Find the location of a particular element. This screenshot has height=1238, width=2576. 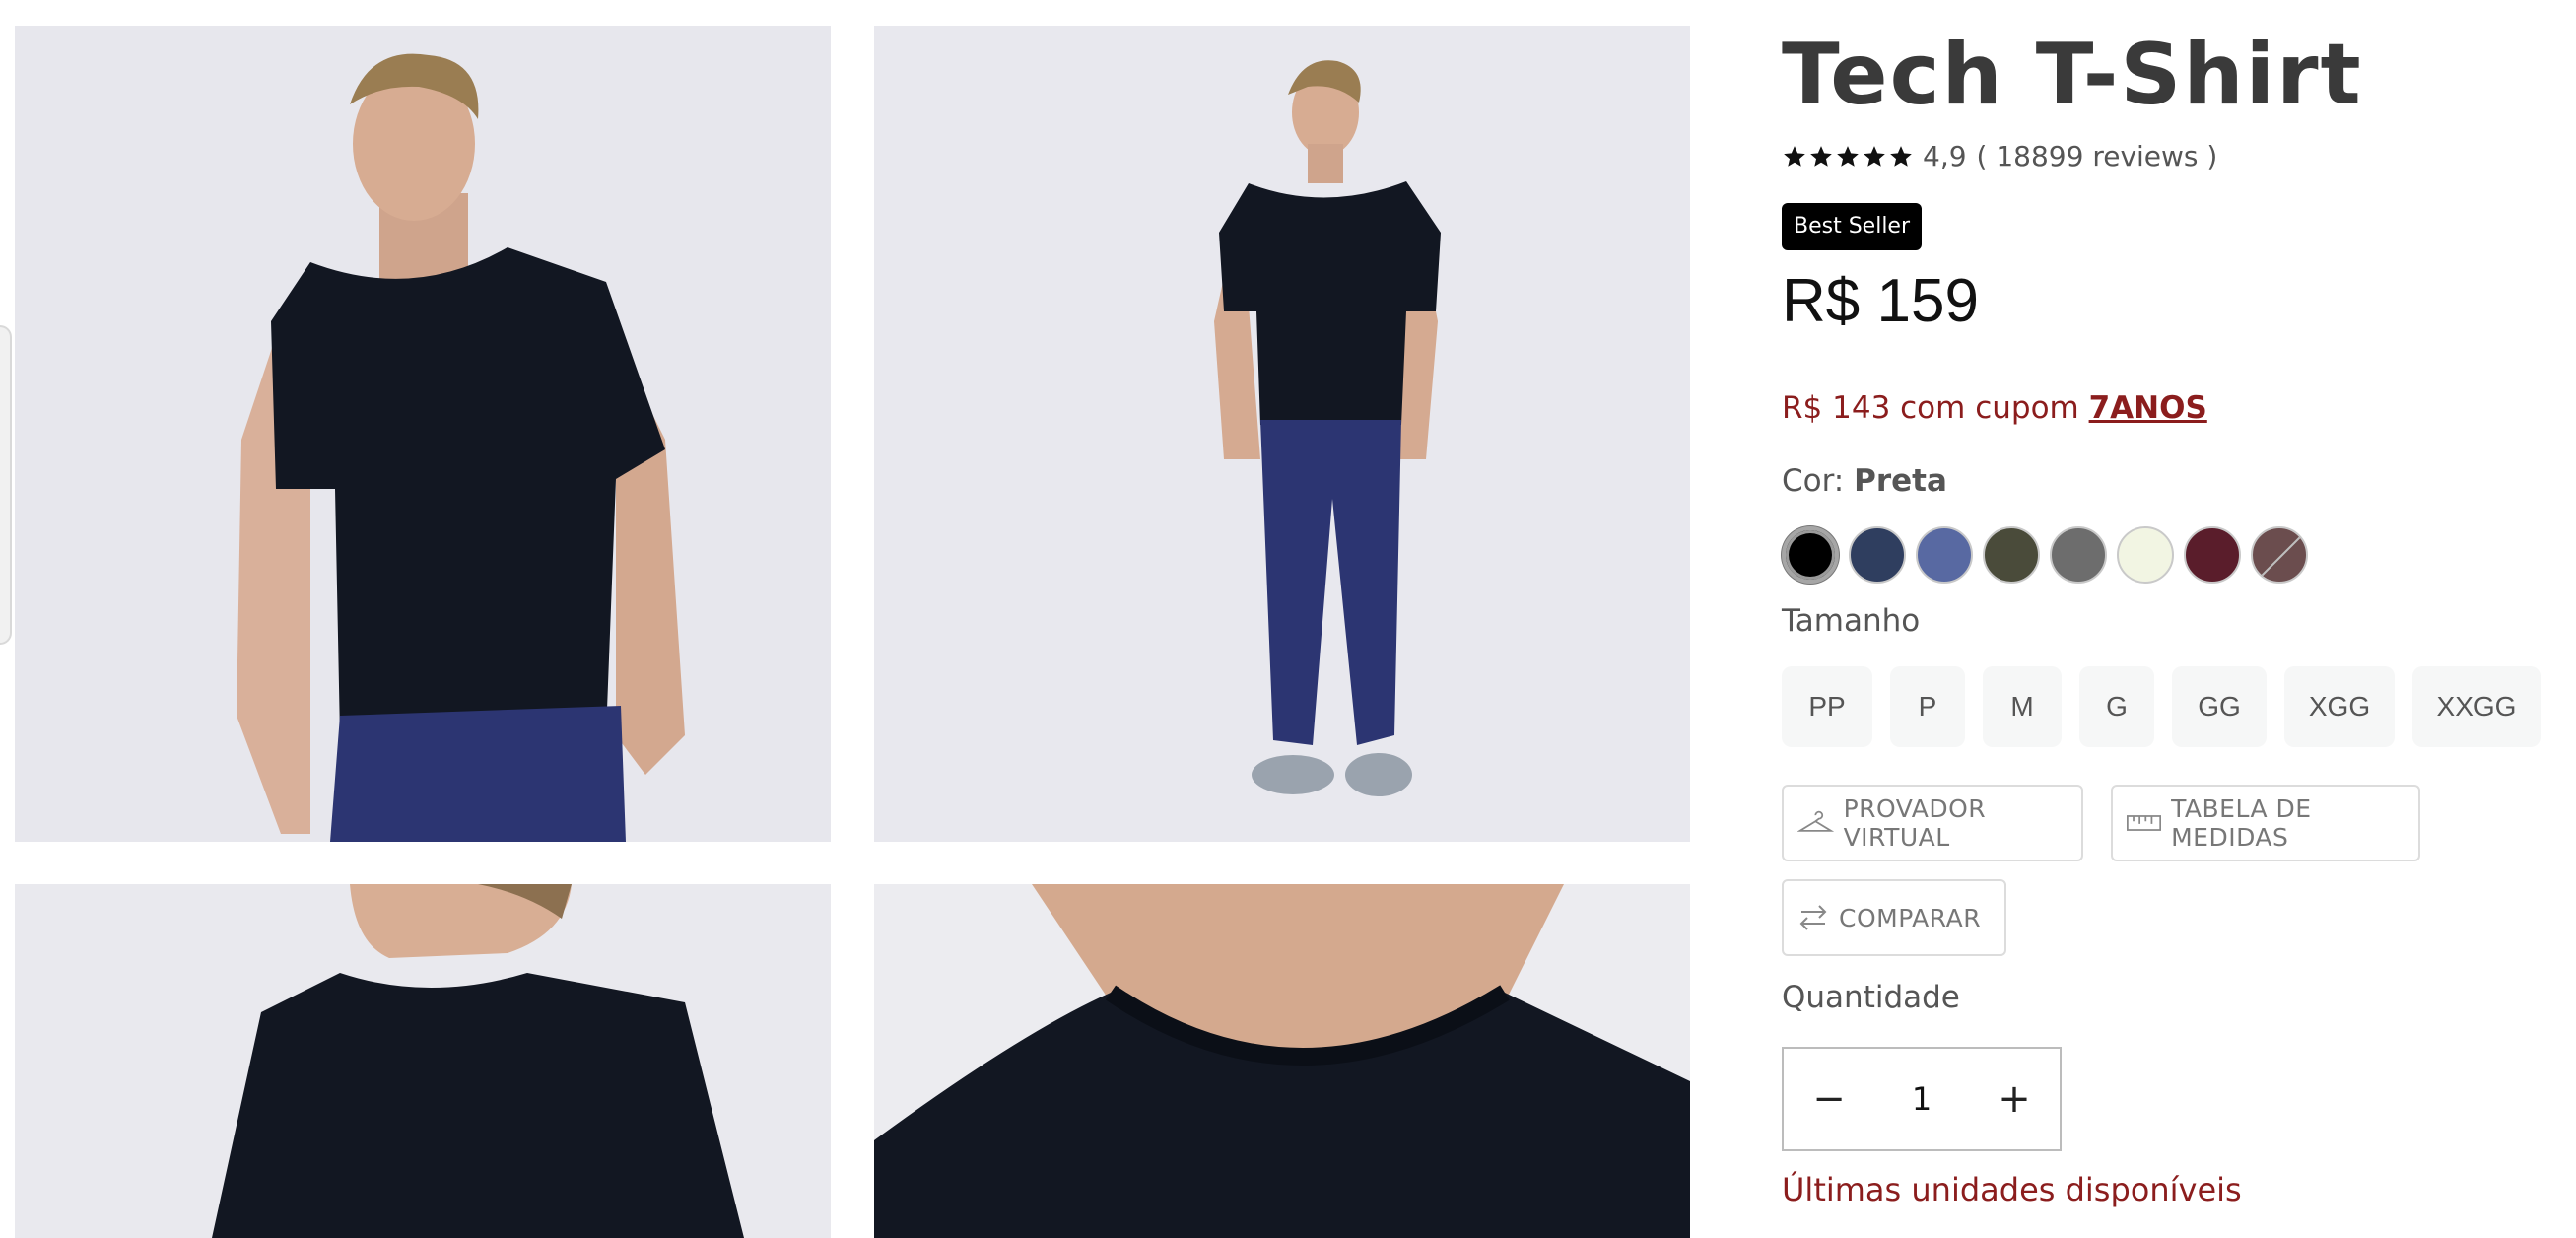

color-label-prefix: Cor: is located at coordinates (1818, 481).